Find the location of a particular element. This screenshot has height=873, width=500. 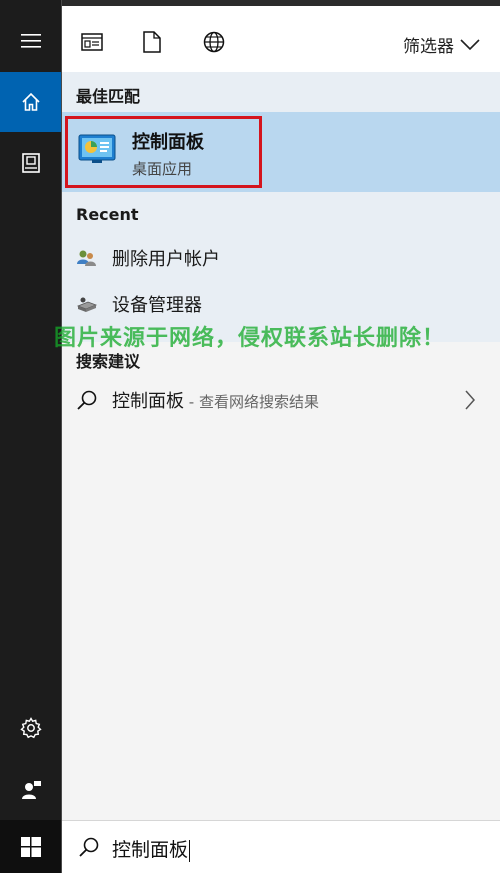

filter-label: 筛选器 is located at coordinates (428, 47).